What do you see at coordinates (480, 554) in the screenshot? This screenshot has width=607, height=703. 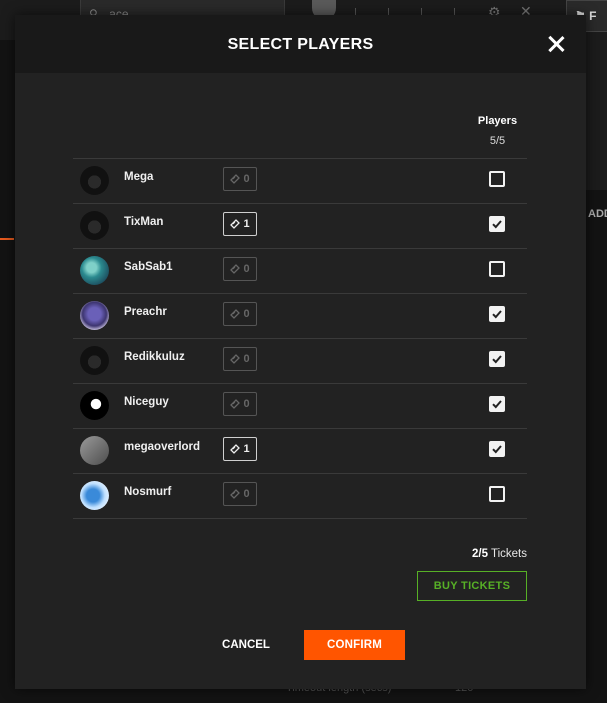 I see `tickets-count: 2/5` at bounding box center [480, 554].